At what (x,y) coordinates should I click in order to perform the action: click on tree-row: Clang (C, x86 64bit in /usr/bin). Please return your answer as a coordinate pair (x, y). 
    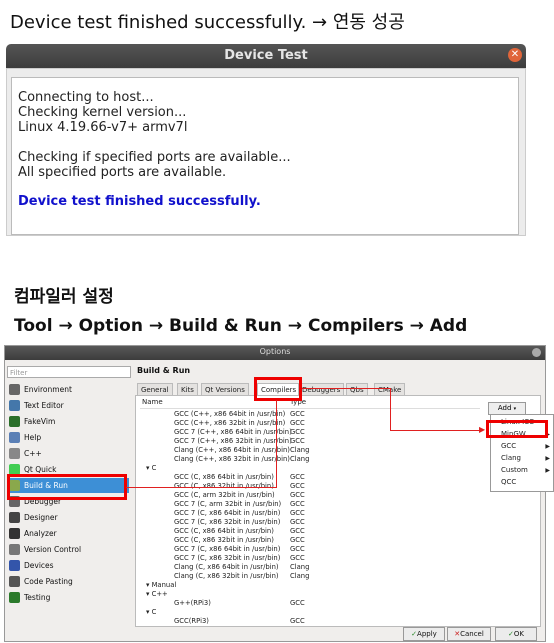
    Looking at the image, I should click on (226, 567).